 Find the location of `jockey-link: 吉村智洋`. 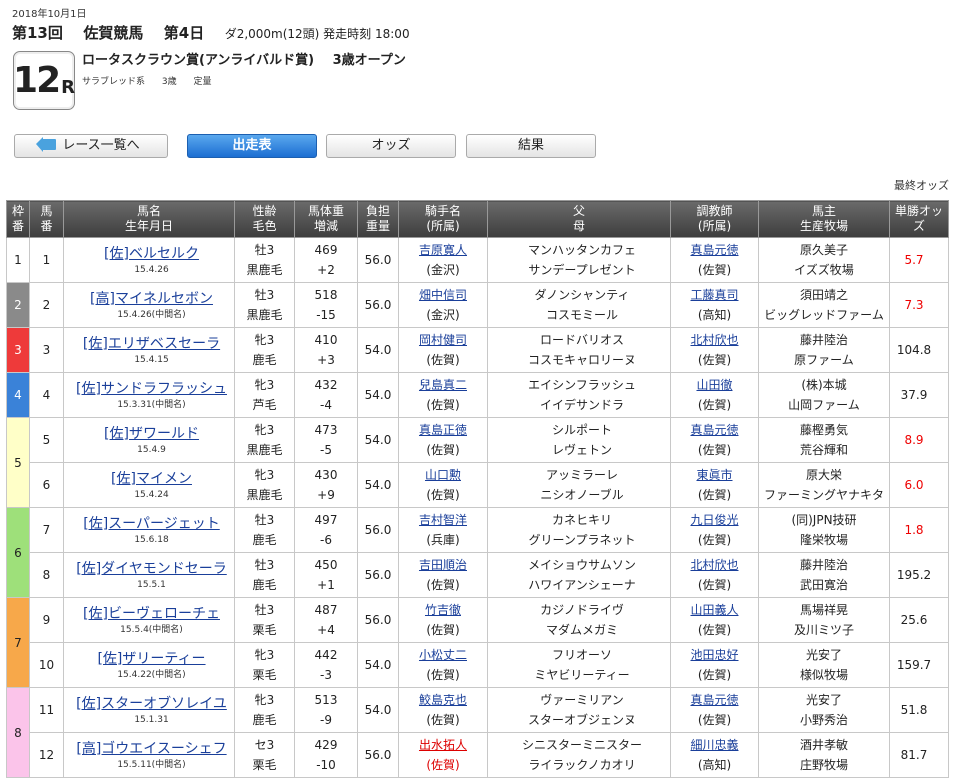

jockey-link: 吉村智洋 is located at coordinates (443, 520).